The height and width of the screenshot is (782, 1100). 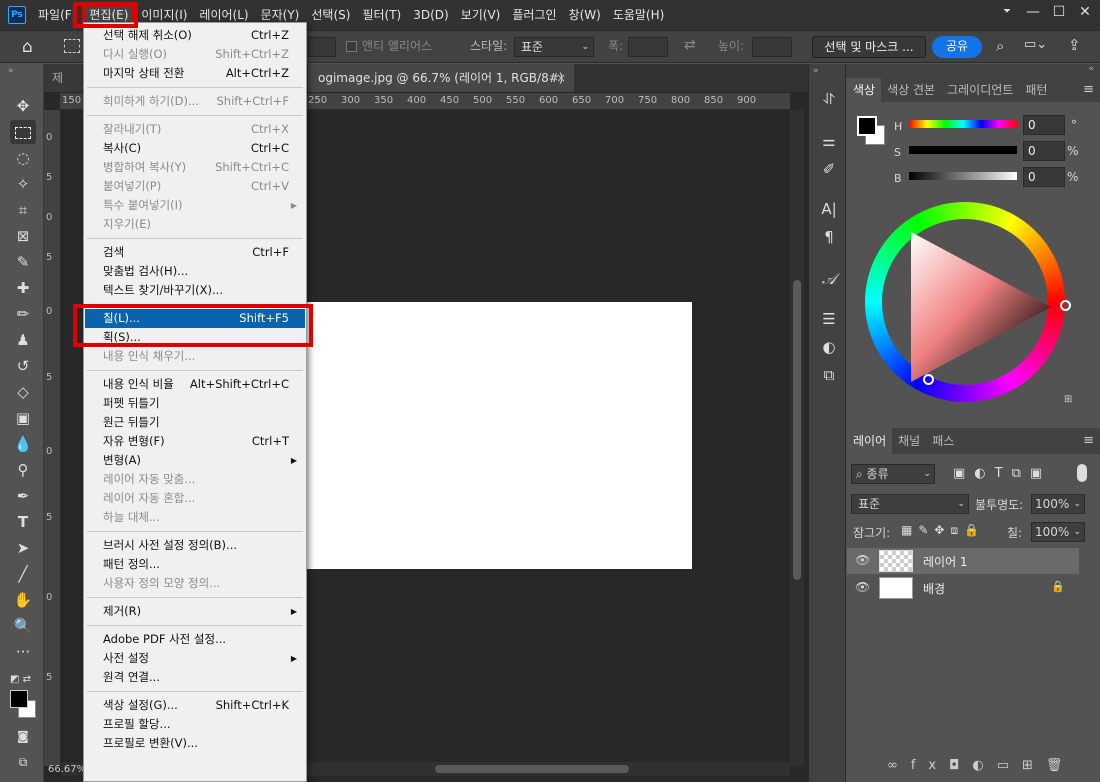 What do you see at coordinates (195, 403) in the screenshot?
I see `edit-menu-item: 퍼펫 뒤틀기` at bounding box center [195, 403].